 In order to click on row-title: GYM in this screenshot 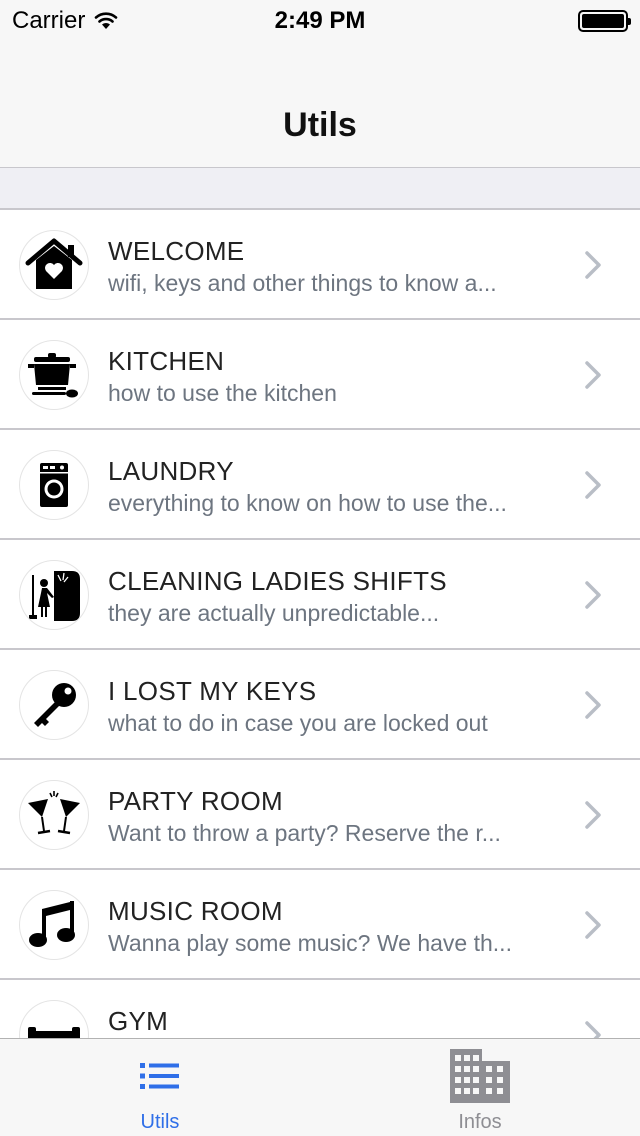, I will do `click(138, 1021)`.